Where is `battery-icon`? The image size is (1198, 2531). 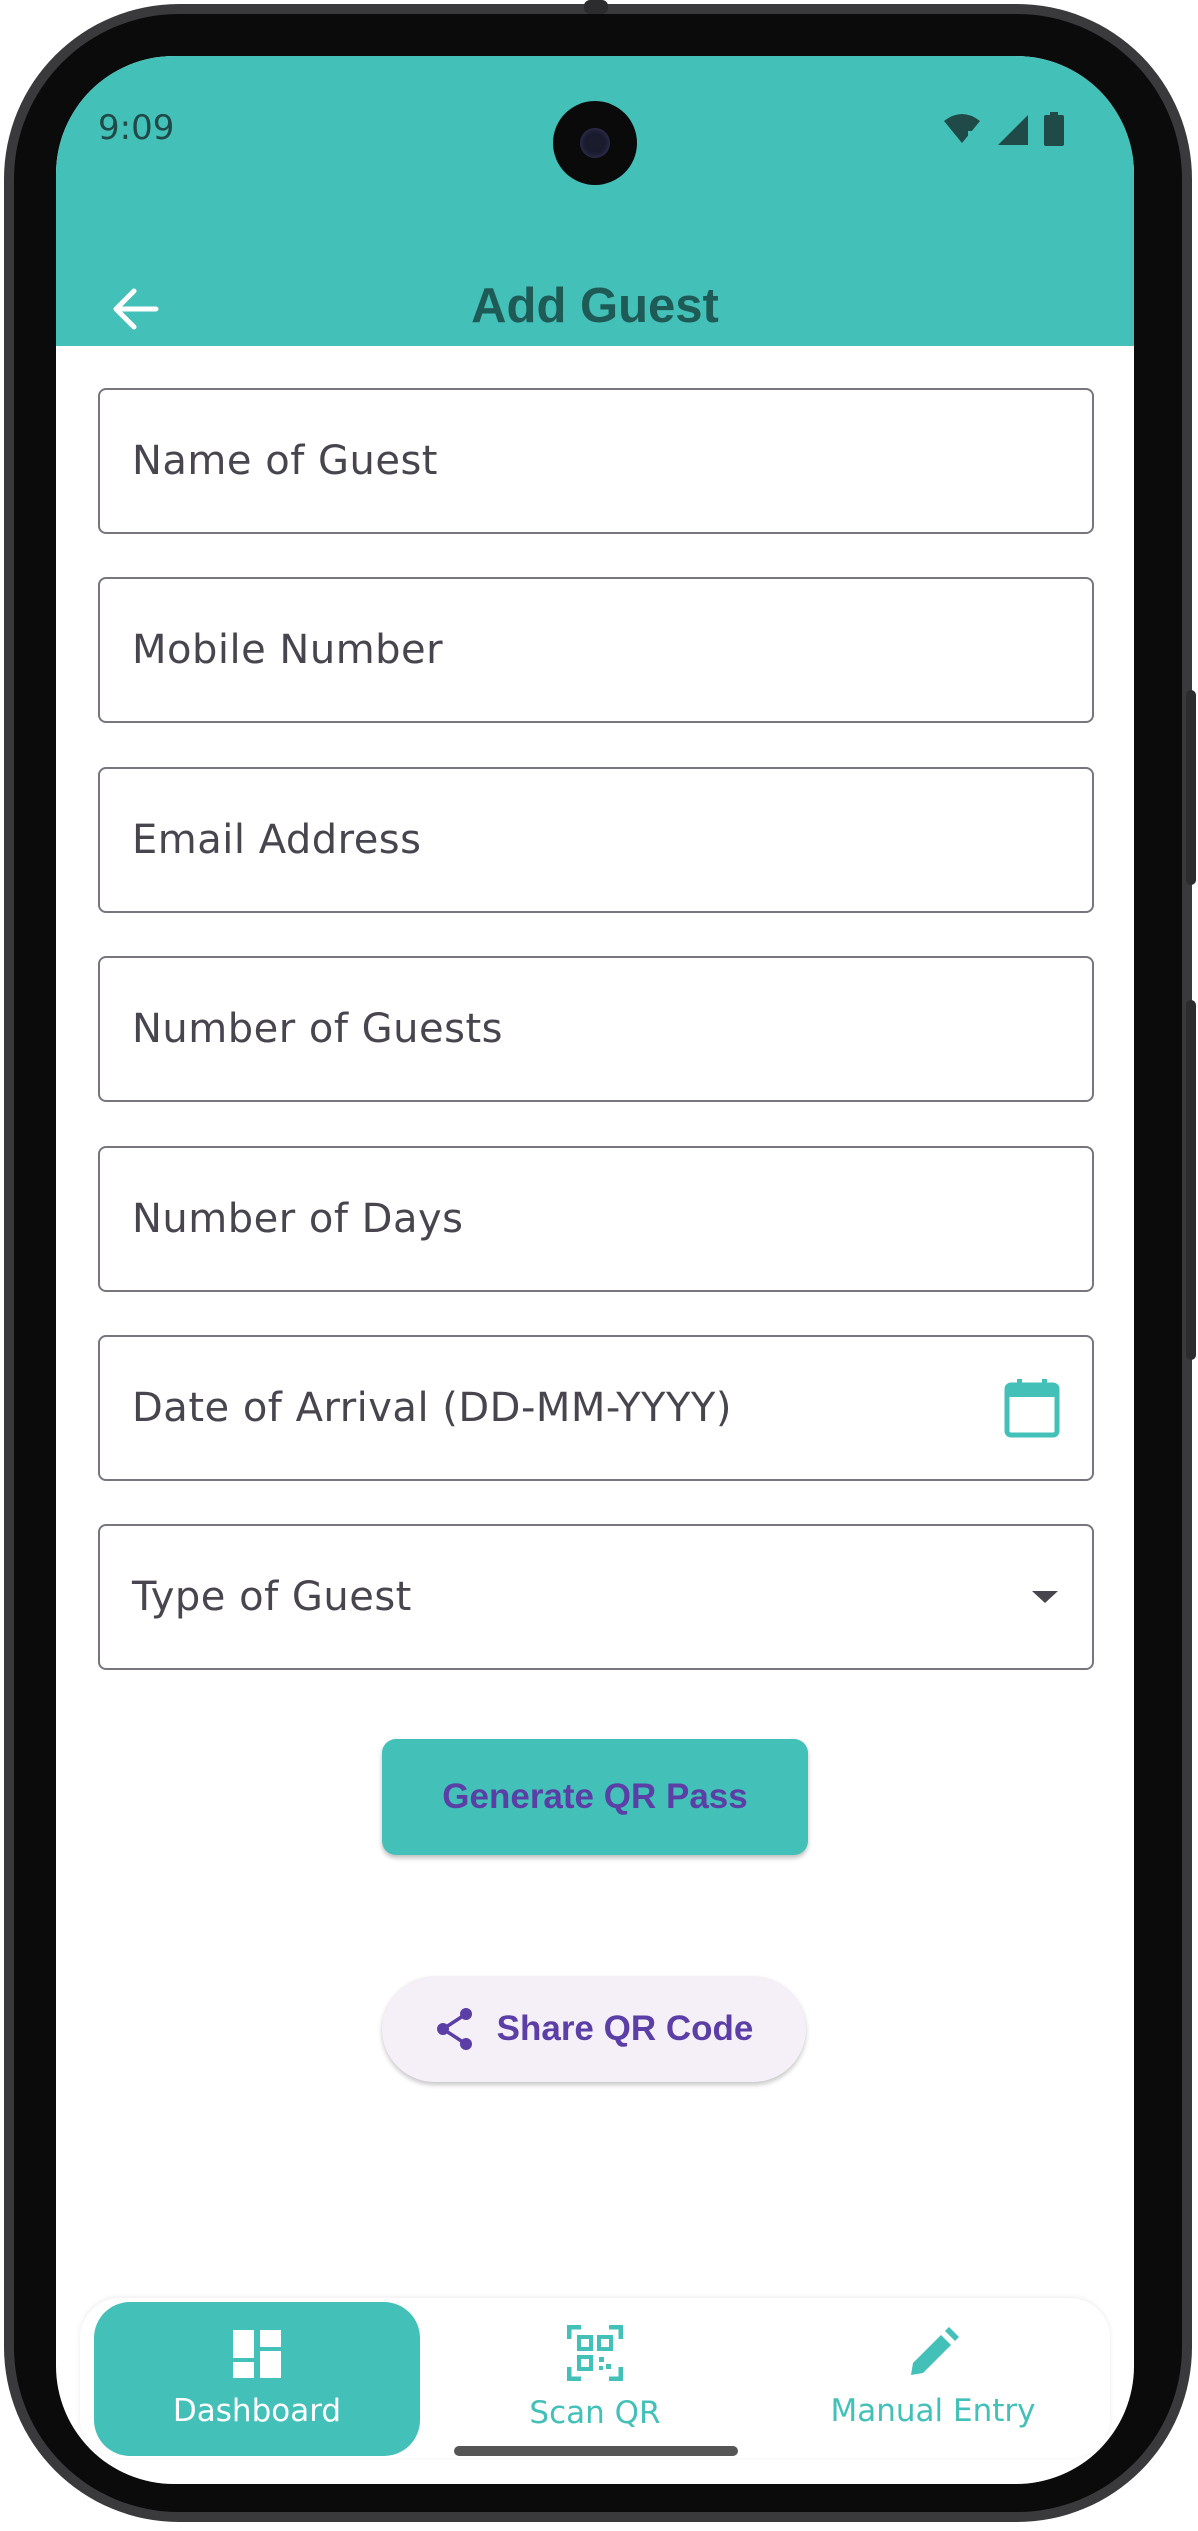
battery-icon is located at coordinates (1054, 129).